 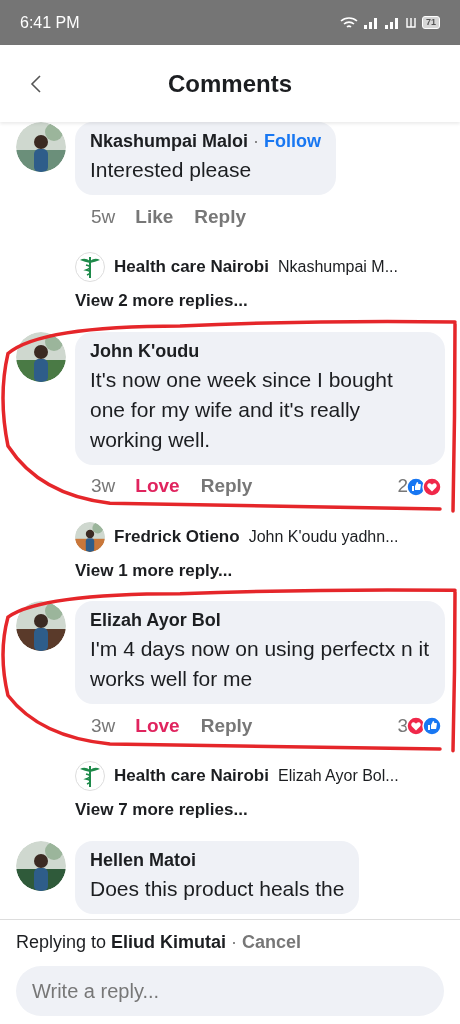 I want to click on reply-author: Fredrick Otieno, so click(x=177, y=536).